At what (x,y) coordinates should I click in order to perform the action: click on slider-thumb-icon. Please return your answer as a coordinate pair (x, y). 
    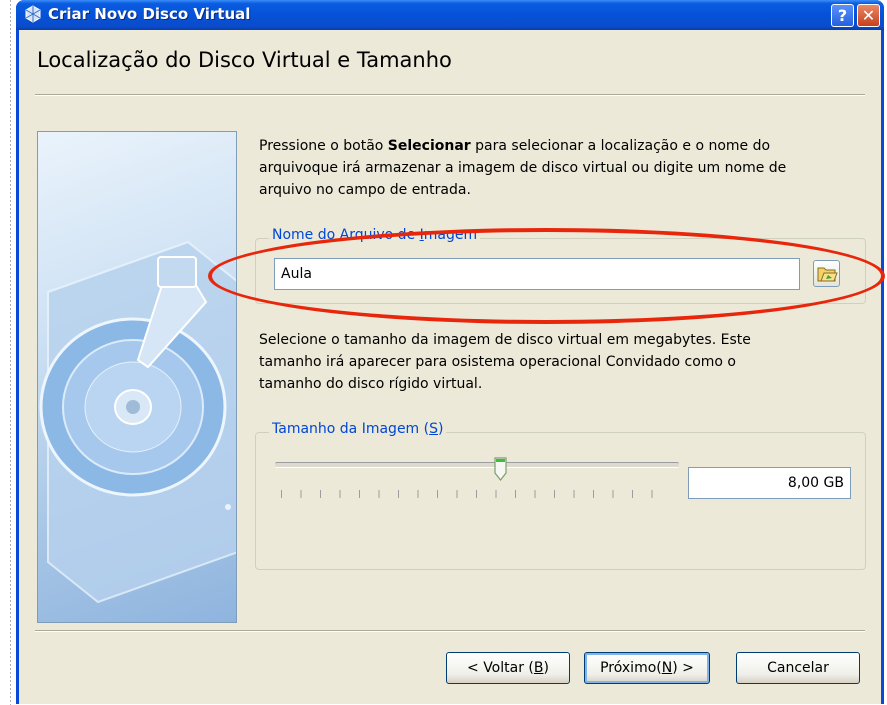
    Looking at the image, I should click on (500, 469).